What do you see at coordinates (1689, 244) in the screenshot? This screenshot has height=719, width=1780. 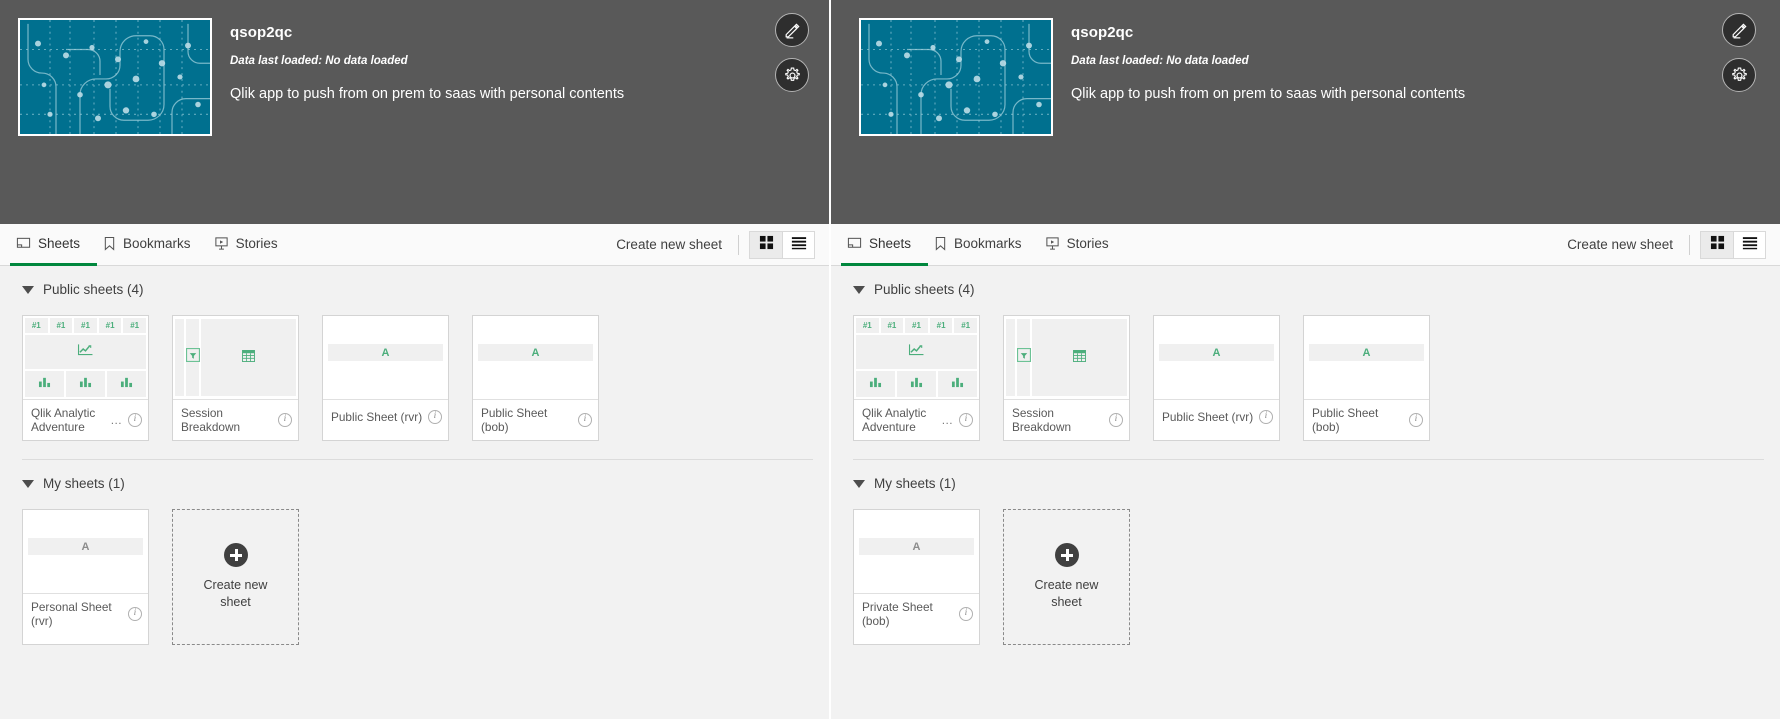 I see `toolbar-divider` at bounding box center [1689, 244].